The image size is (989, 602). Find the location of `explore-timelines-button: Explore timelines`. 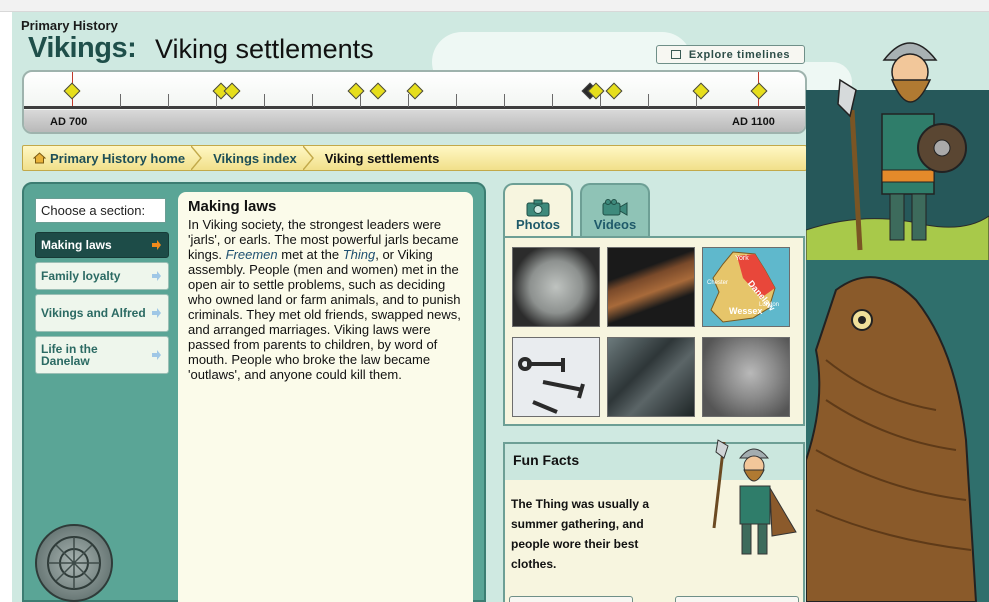

explore-timelines-button: Explore timelines is located at coordinates (730, 54).